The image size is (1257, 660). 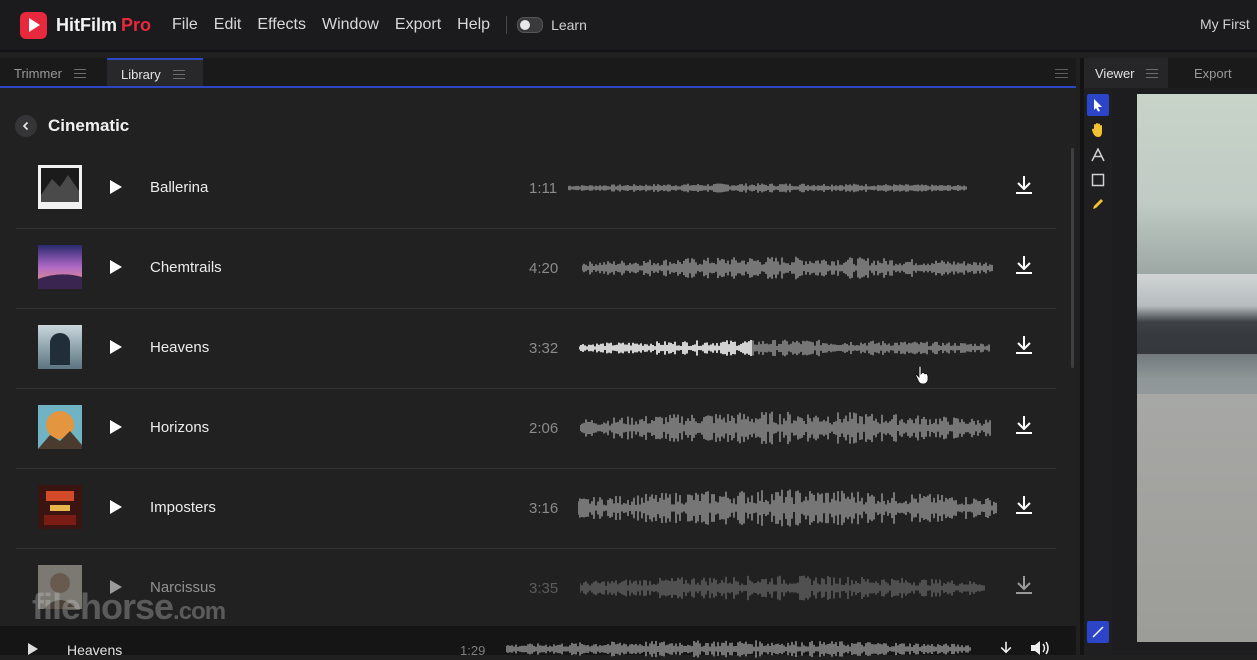 I want to click on track-row: Chemtrails 4:20, so click(x=536, y=269).